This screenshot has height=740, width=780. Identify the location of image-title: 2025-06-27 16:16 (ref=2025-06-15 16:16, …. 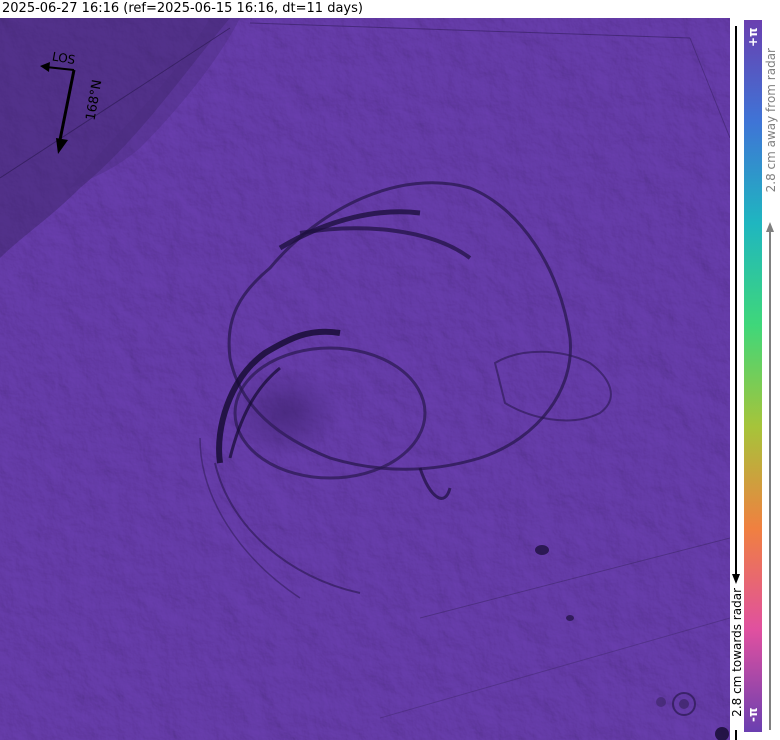
(182, 8).